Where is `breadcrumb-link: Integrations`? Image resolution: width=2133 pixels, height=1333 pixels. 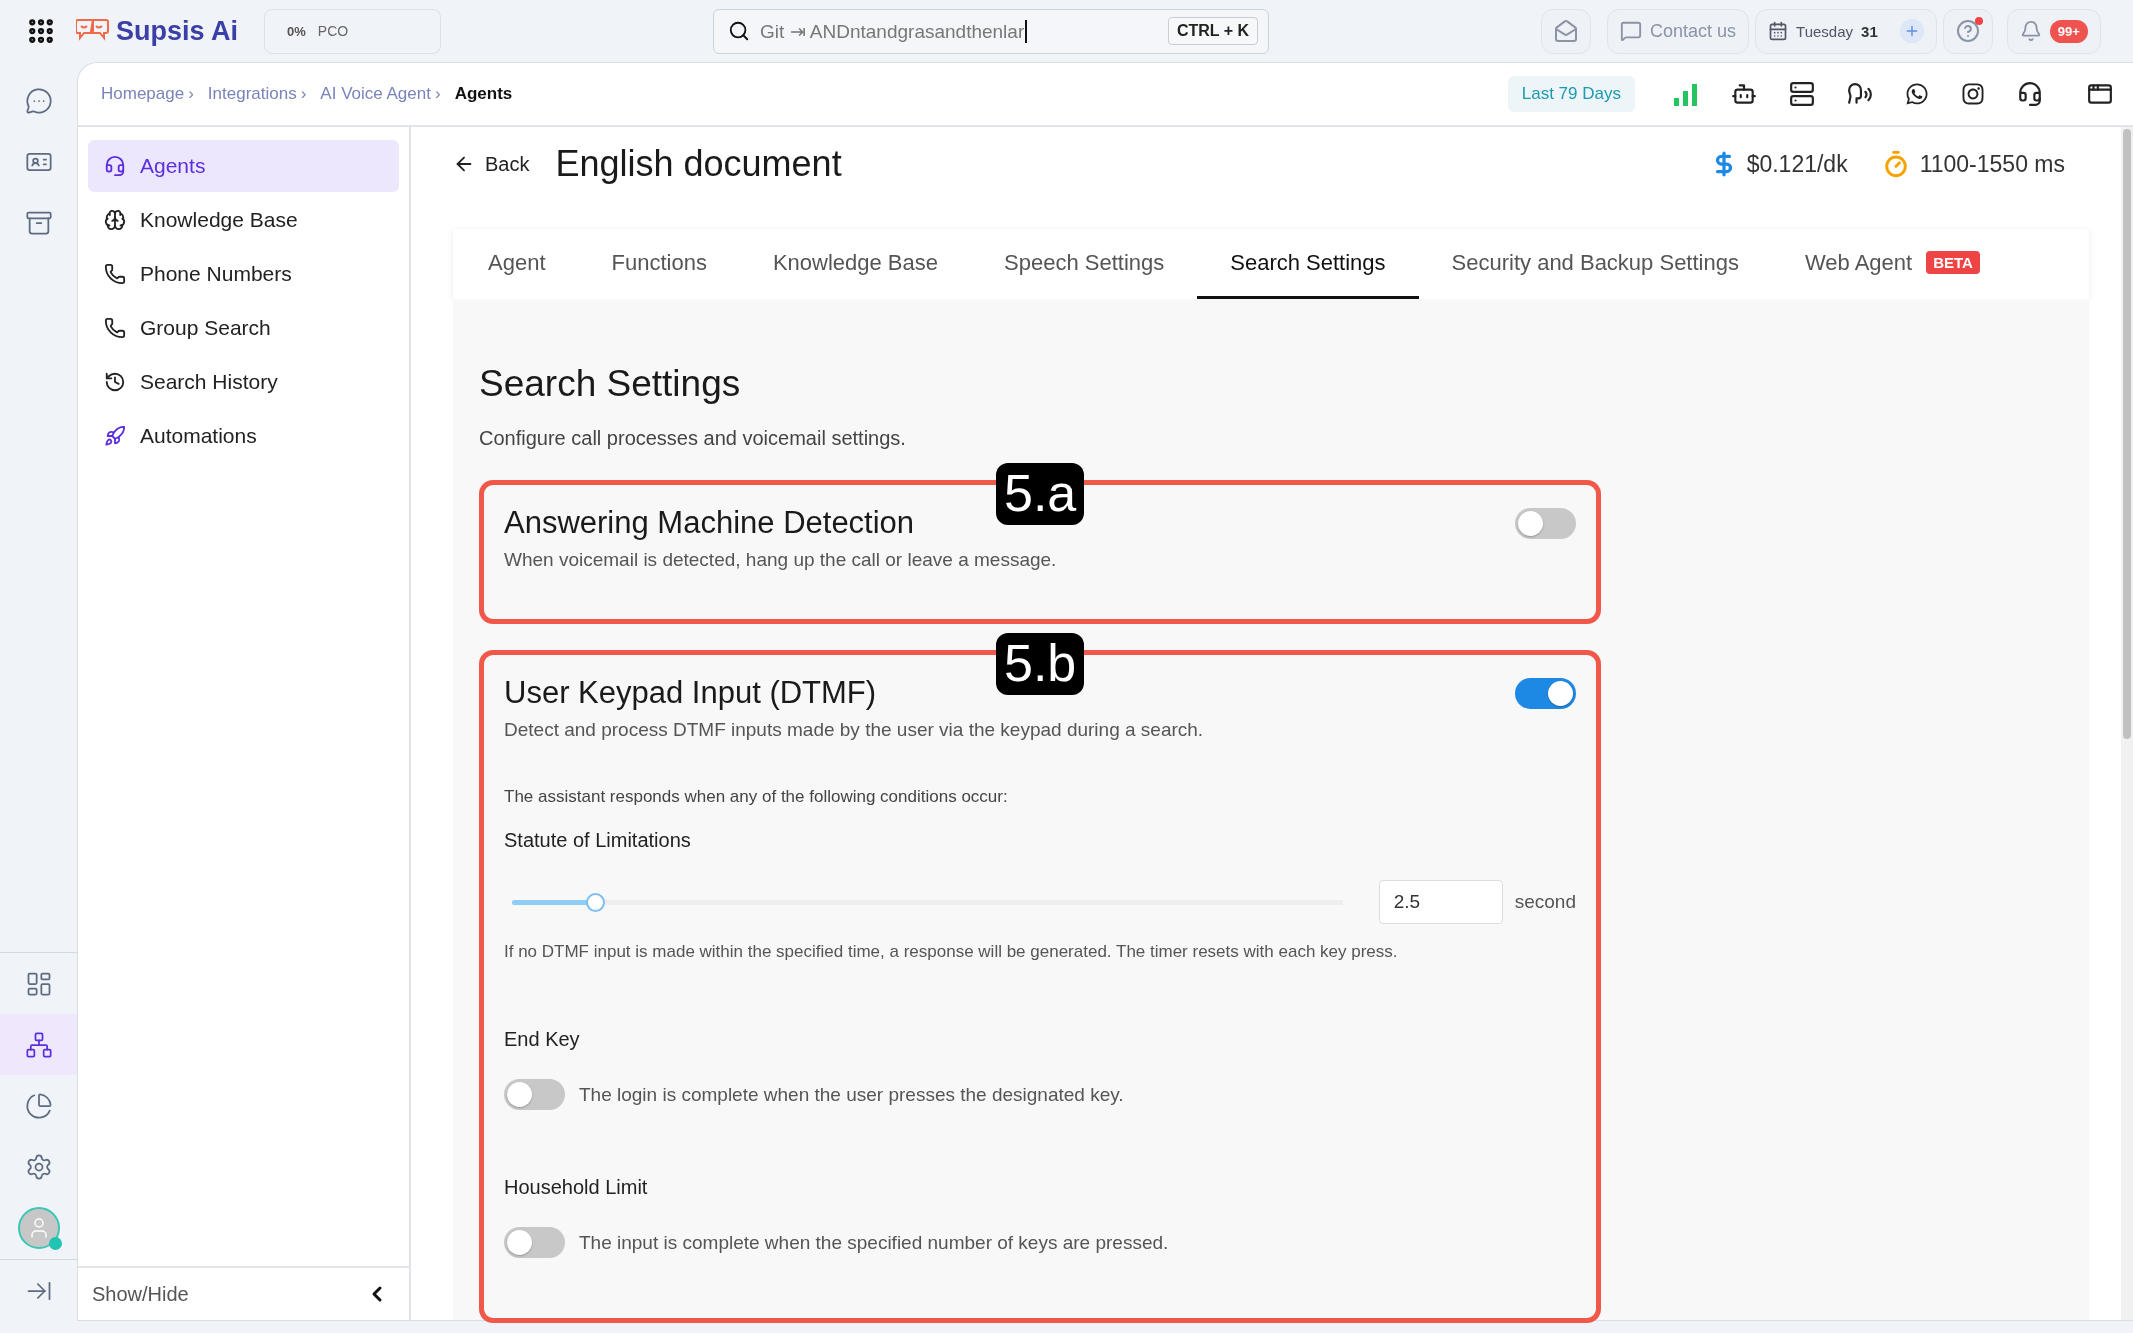
breadcrumb-link: Integrations is located at coordinates (252, 94).